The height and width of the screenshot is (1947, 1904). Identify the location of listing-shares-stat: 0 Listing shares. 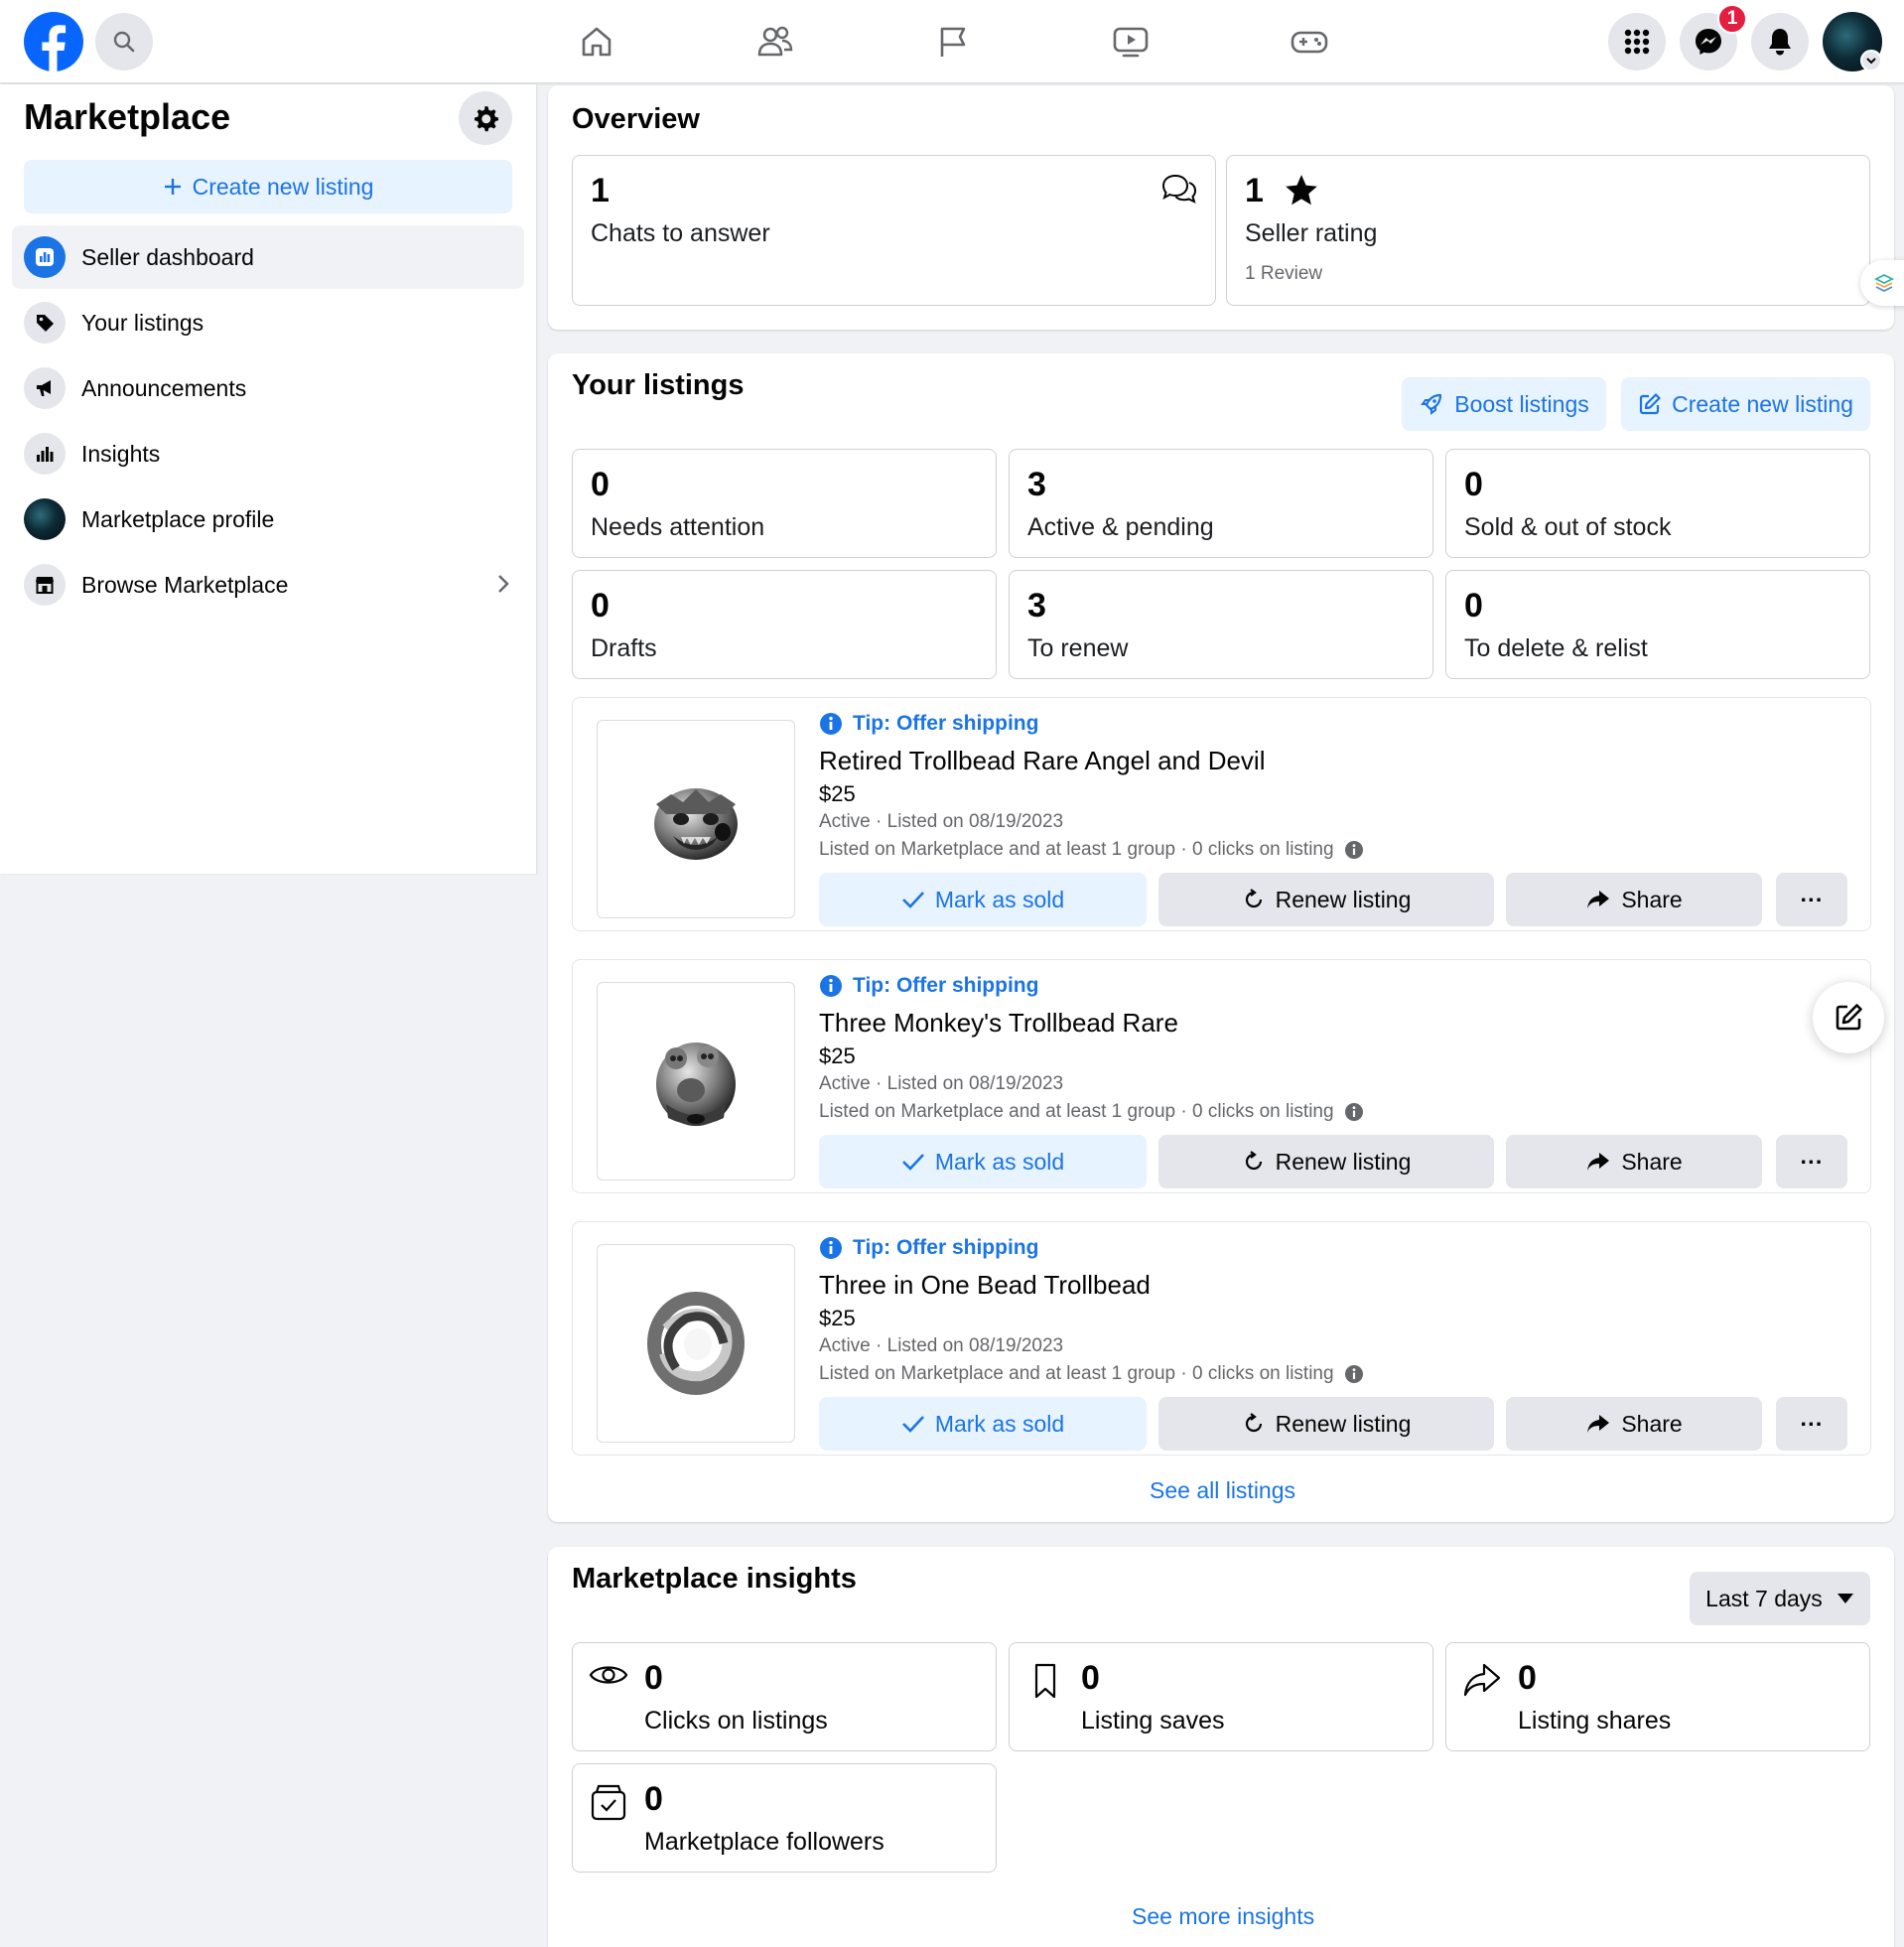
(1657, 1697).